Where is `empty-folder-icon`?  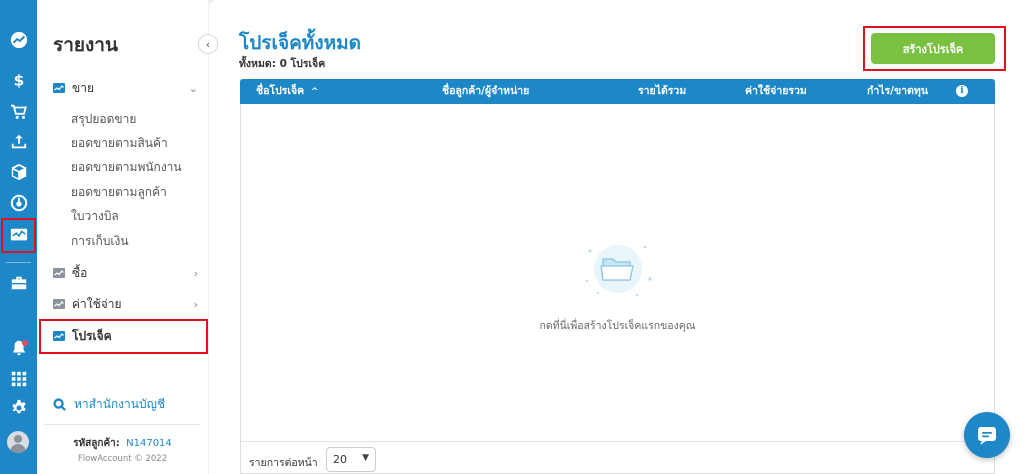 empty-folder-icon is located at coordinates (618, 269).